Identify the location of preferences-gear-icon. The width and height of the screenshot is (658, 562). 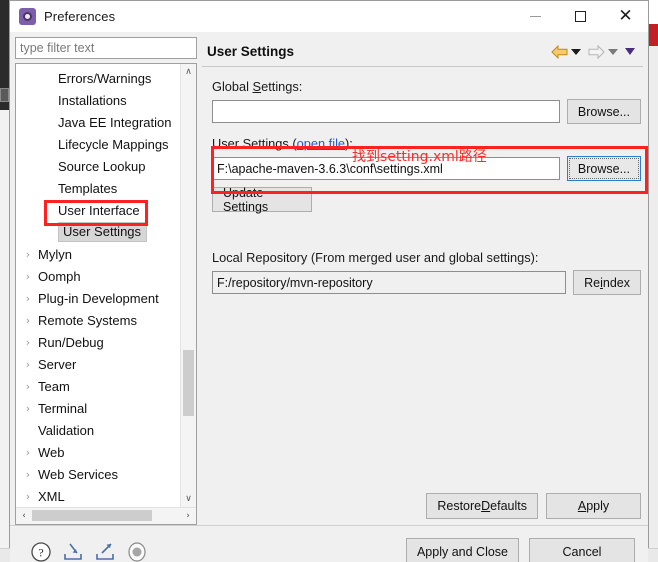
(27, 16).